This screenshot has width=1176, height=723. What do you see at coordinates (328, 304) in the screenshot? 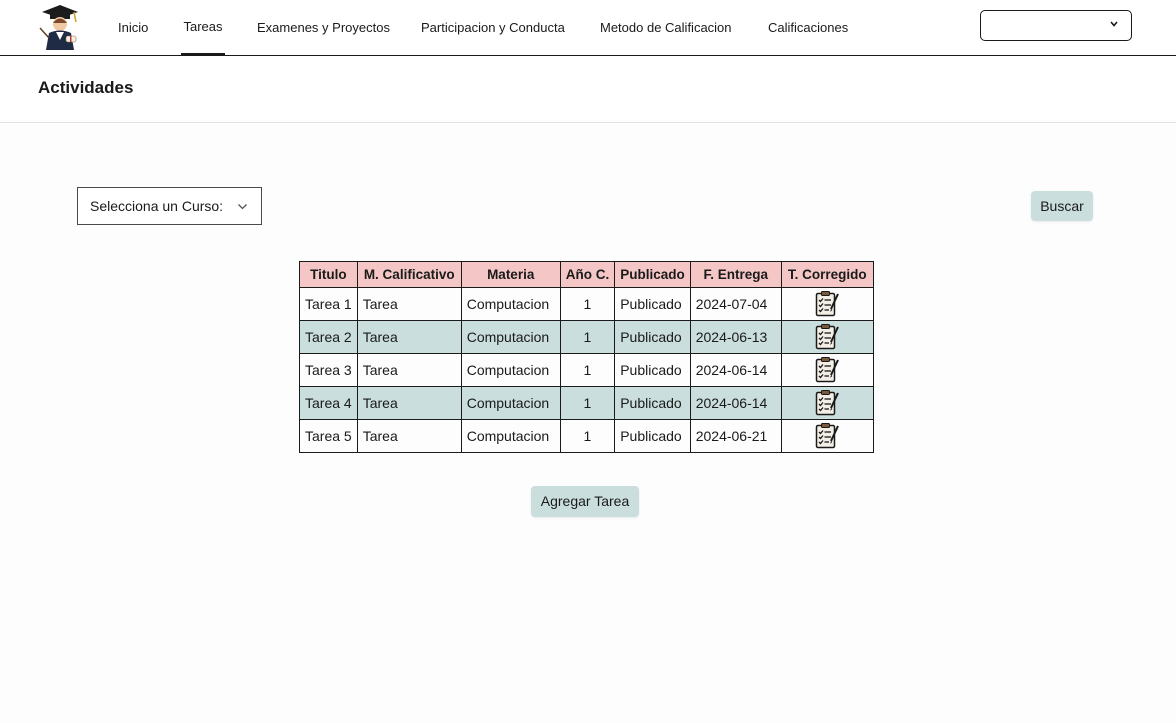
I see `cell-titulo: Tarea 1` at bounding box center [328, 304].